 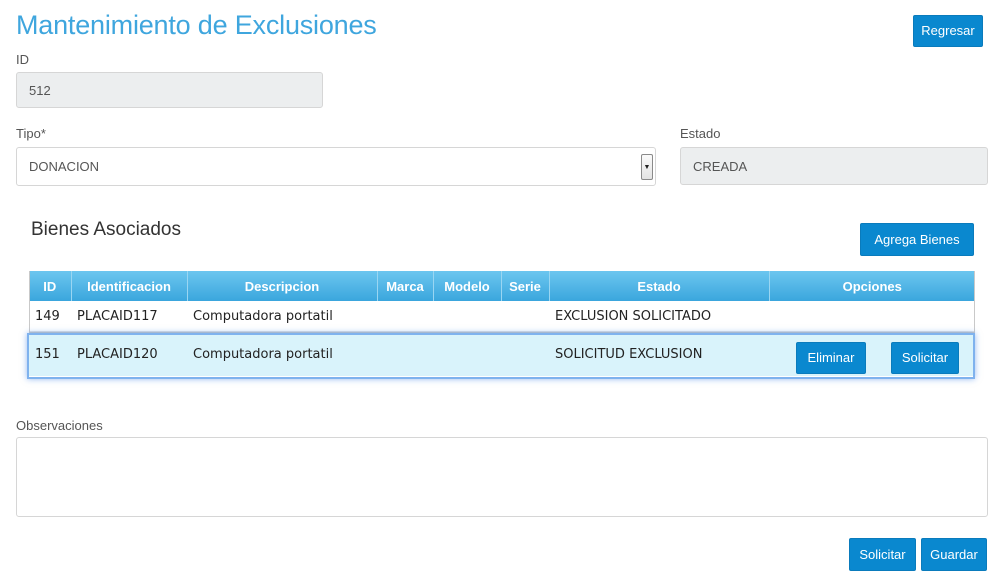 What do you see at coordinates (196, 25) in the screenshot?
I see `page-title: Mantenimiento de Exclusiones` at bounding box center [196, 25].